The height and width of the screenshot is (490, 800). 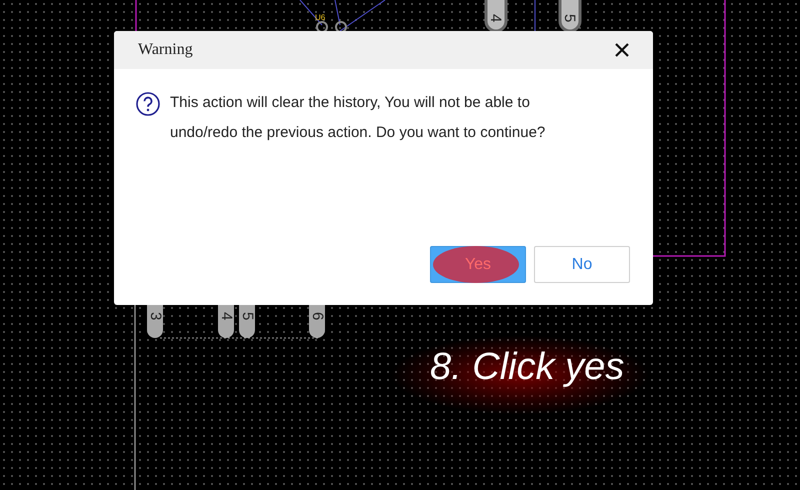 I want to click on step-caption: 8. Click yes, so click(x=527, y=367).